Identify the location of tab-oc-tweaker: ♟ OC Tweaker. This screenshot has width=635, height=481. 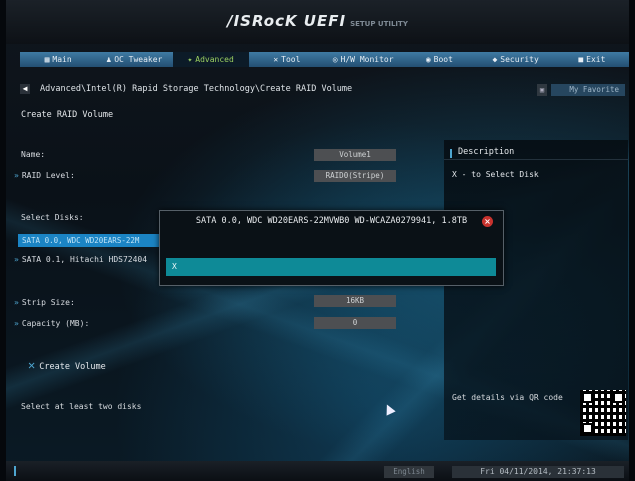
(134, 59).